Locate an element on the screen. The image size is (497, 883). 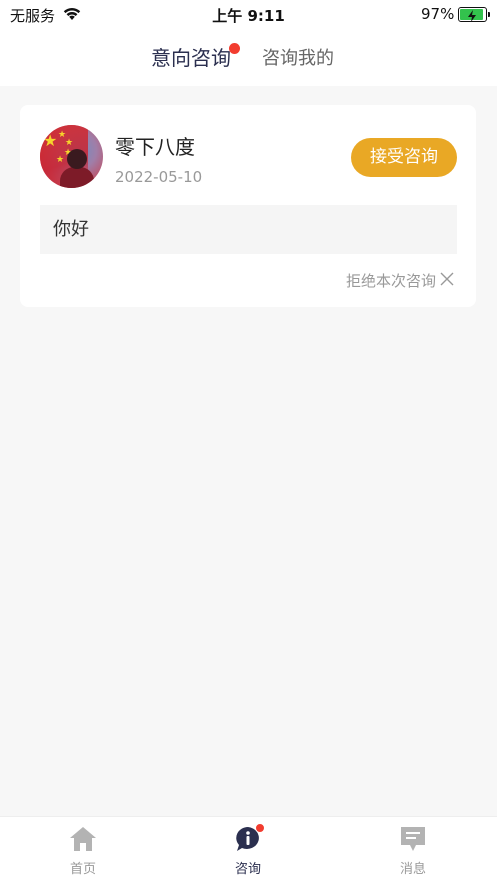
nav-label-home: 首页 is located at coordinates (82, 869).